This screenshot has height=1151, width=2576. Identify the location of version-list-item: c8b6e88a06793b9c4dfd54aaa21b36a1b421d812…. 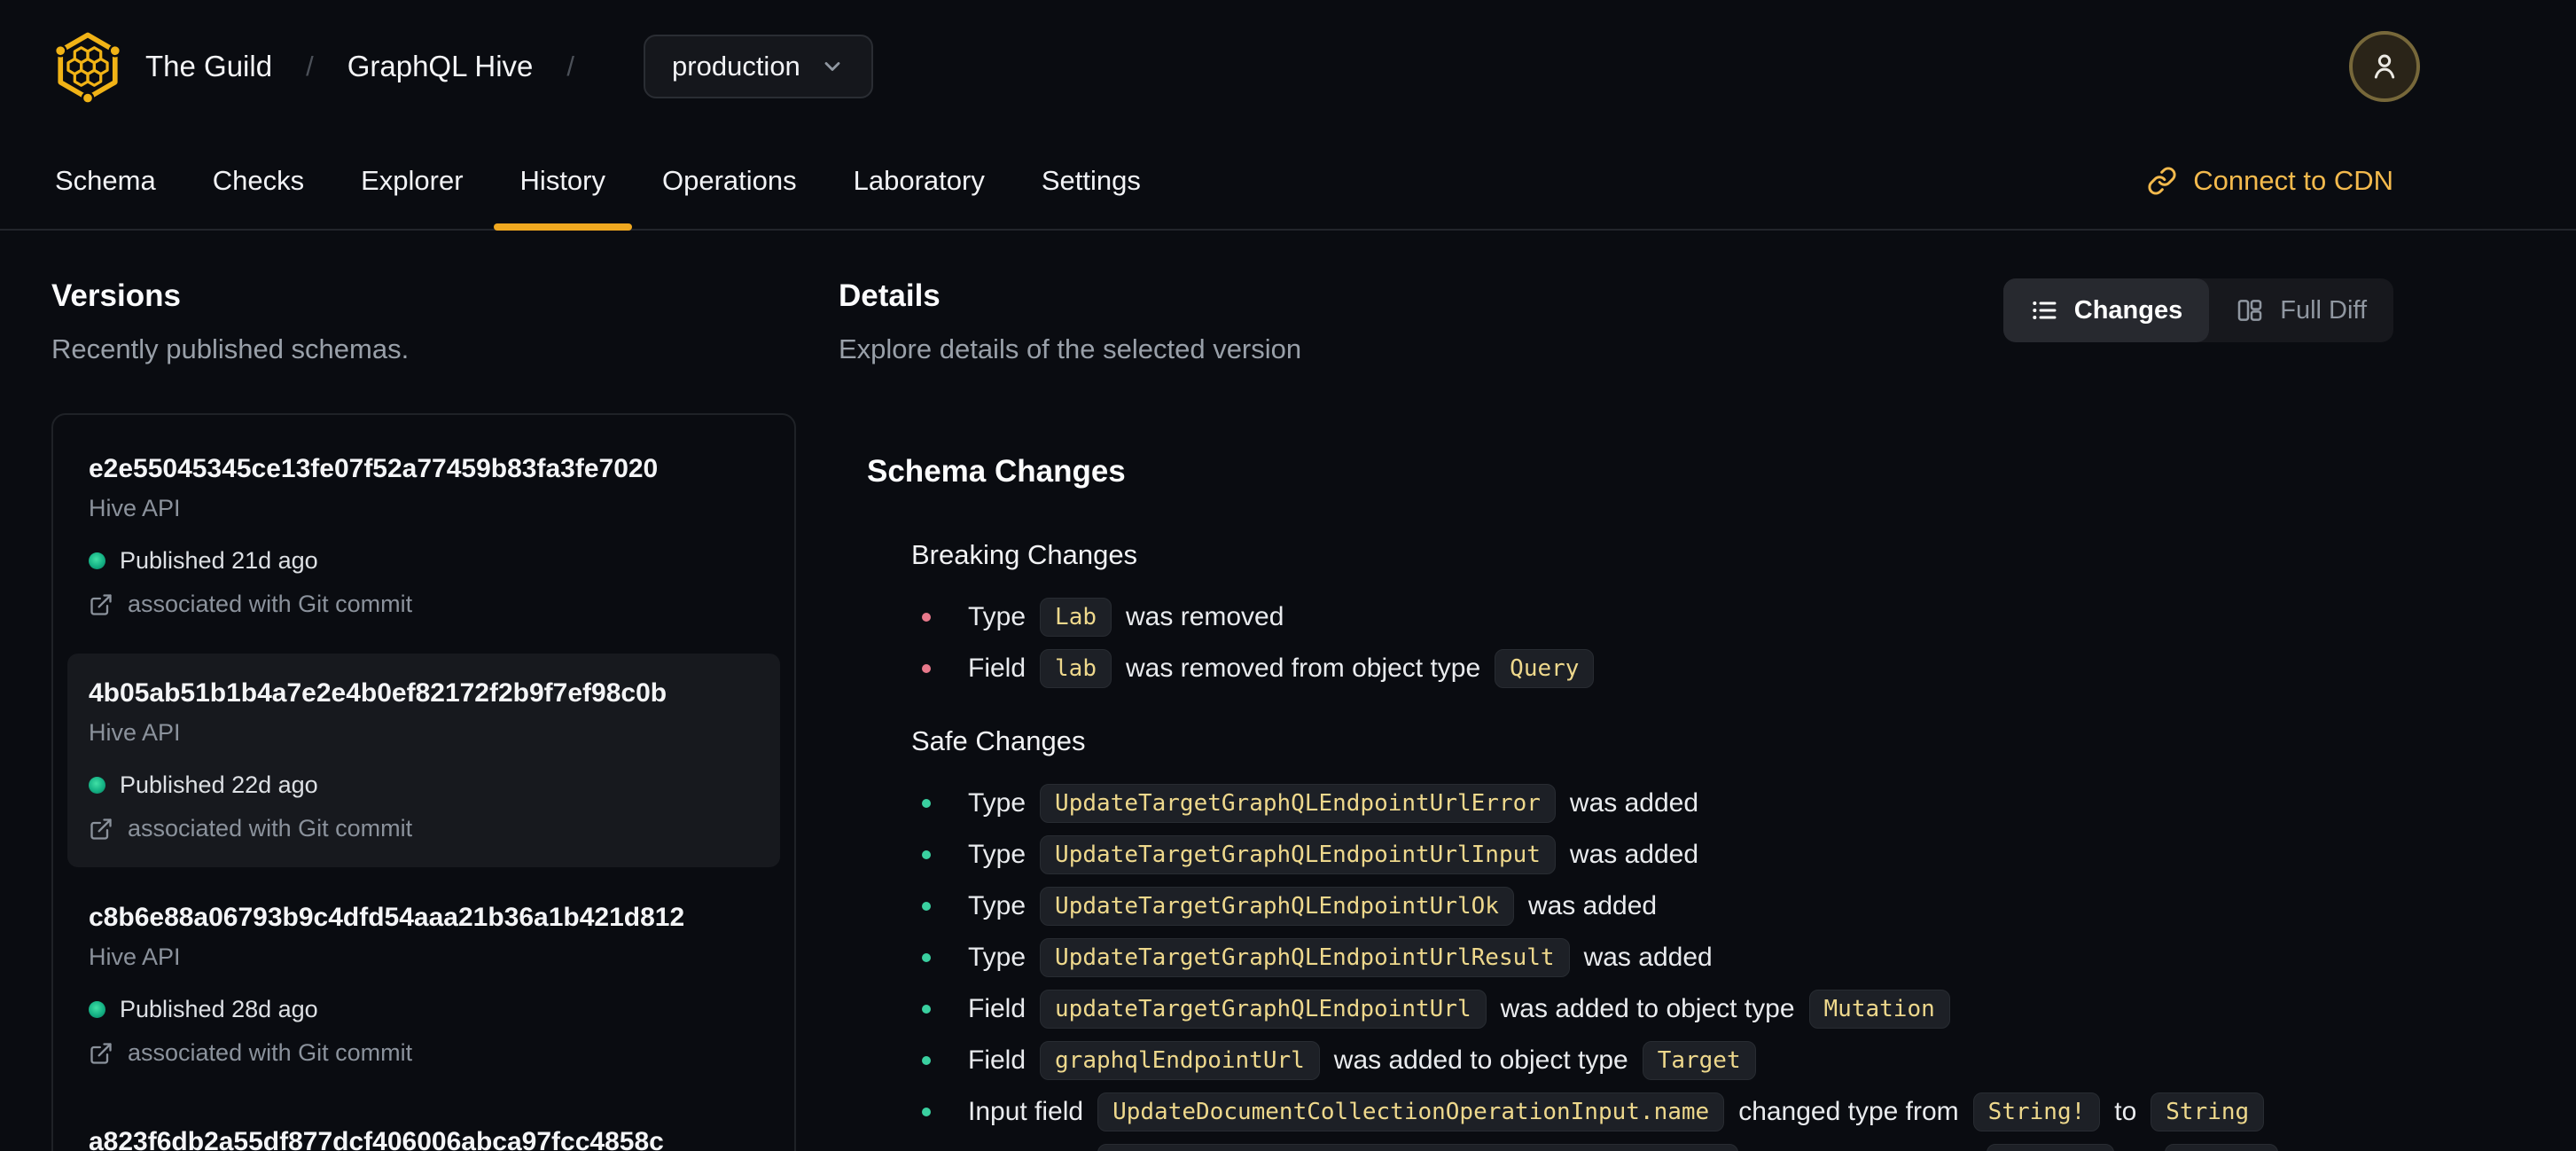
(423, 985).